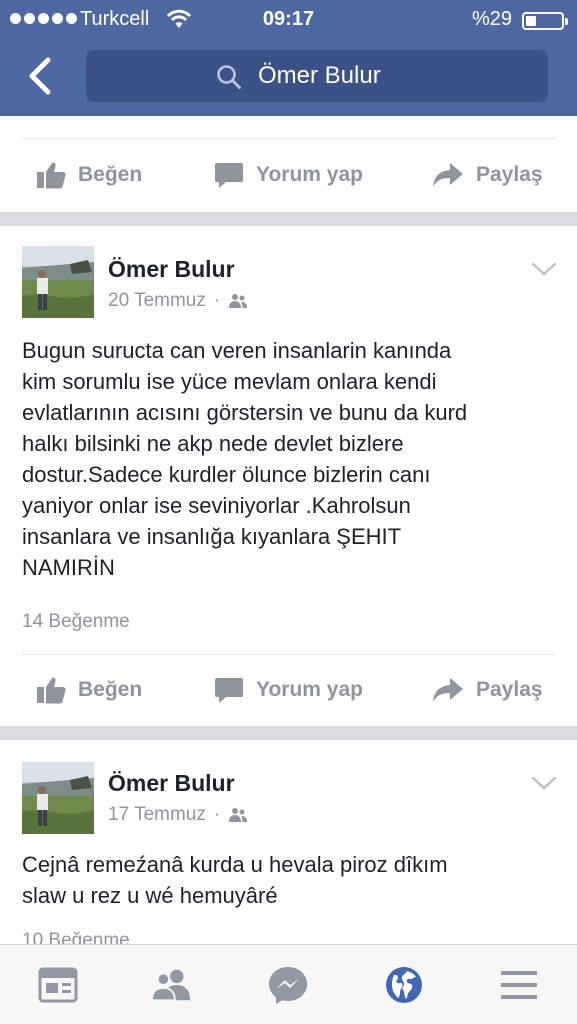 Image resolution: width=577 pixels, height=1024 pixels. Describe the element at coordinates (157, 301) in the screenshot. I see `post-date: 20 Temmuz` at that location.